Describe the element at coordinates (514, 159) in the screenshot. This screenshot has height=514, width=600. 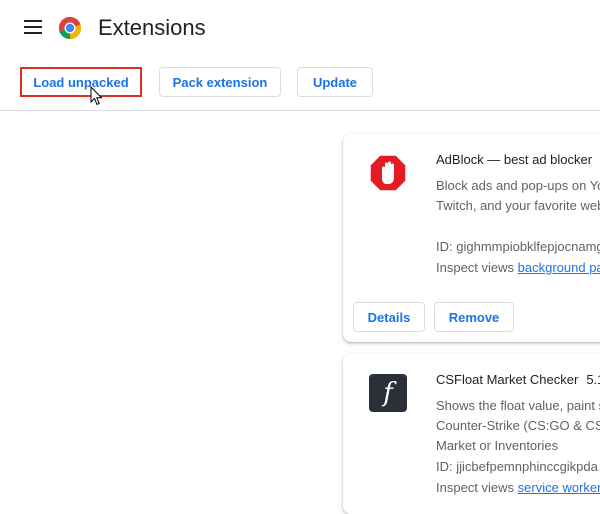
I see `extension-name-text: AdBlock — best ad blocker` at that location.